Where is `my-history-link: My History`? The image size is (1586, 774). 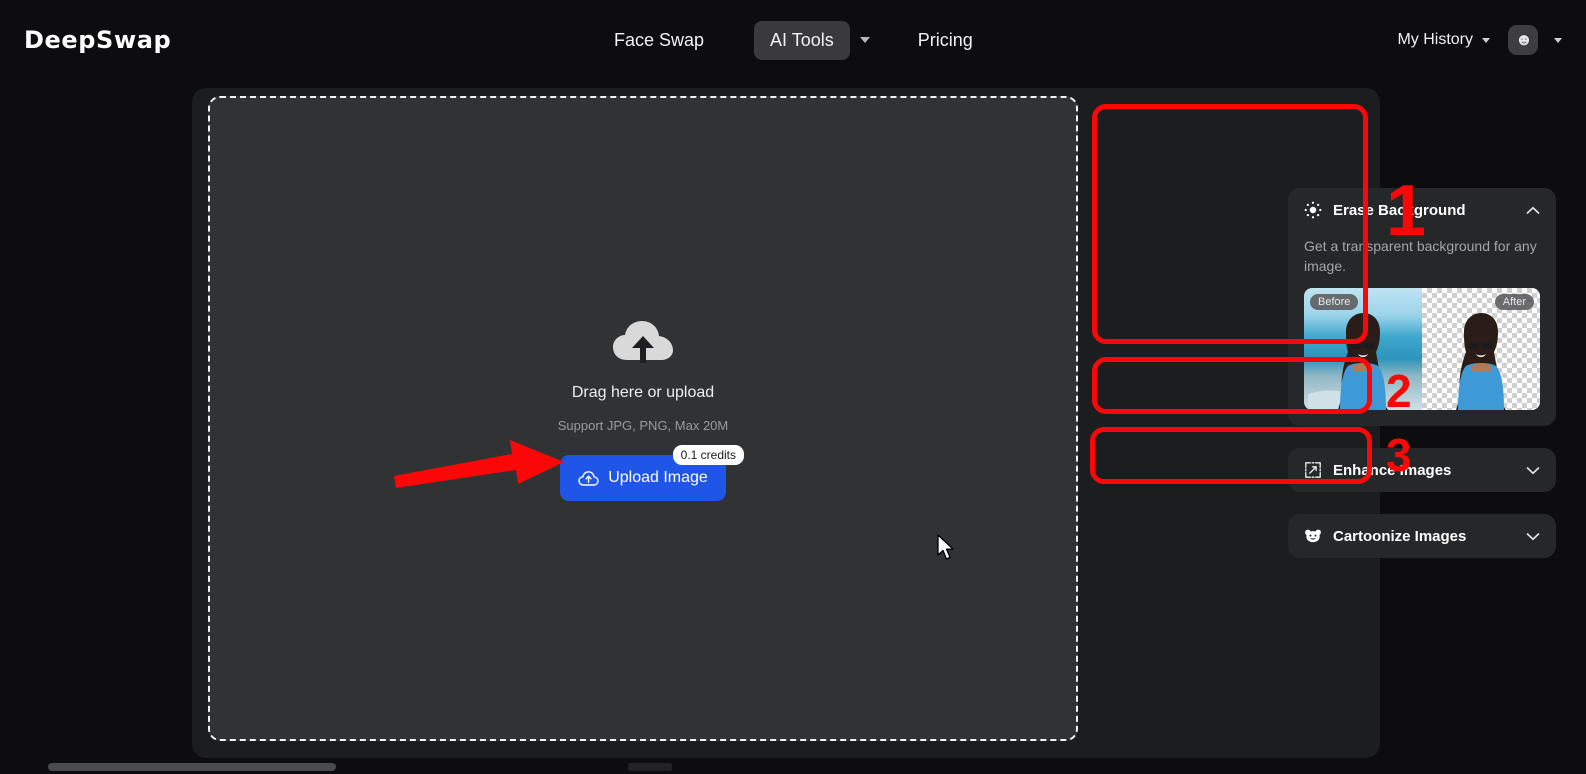 my-history-link: My History is located at coordinates (1435, 40).